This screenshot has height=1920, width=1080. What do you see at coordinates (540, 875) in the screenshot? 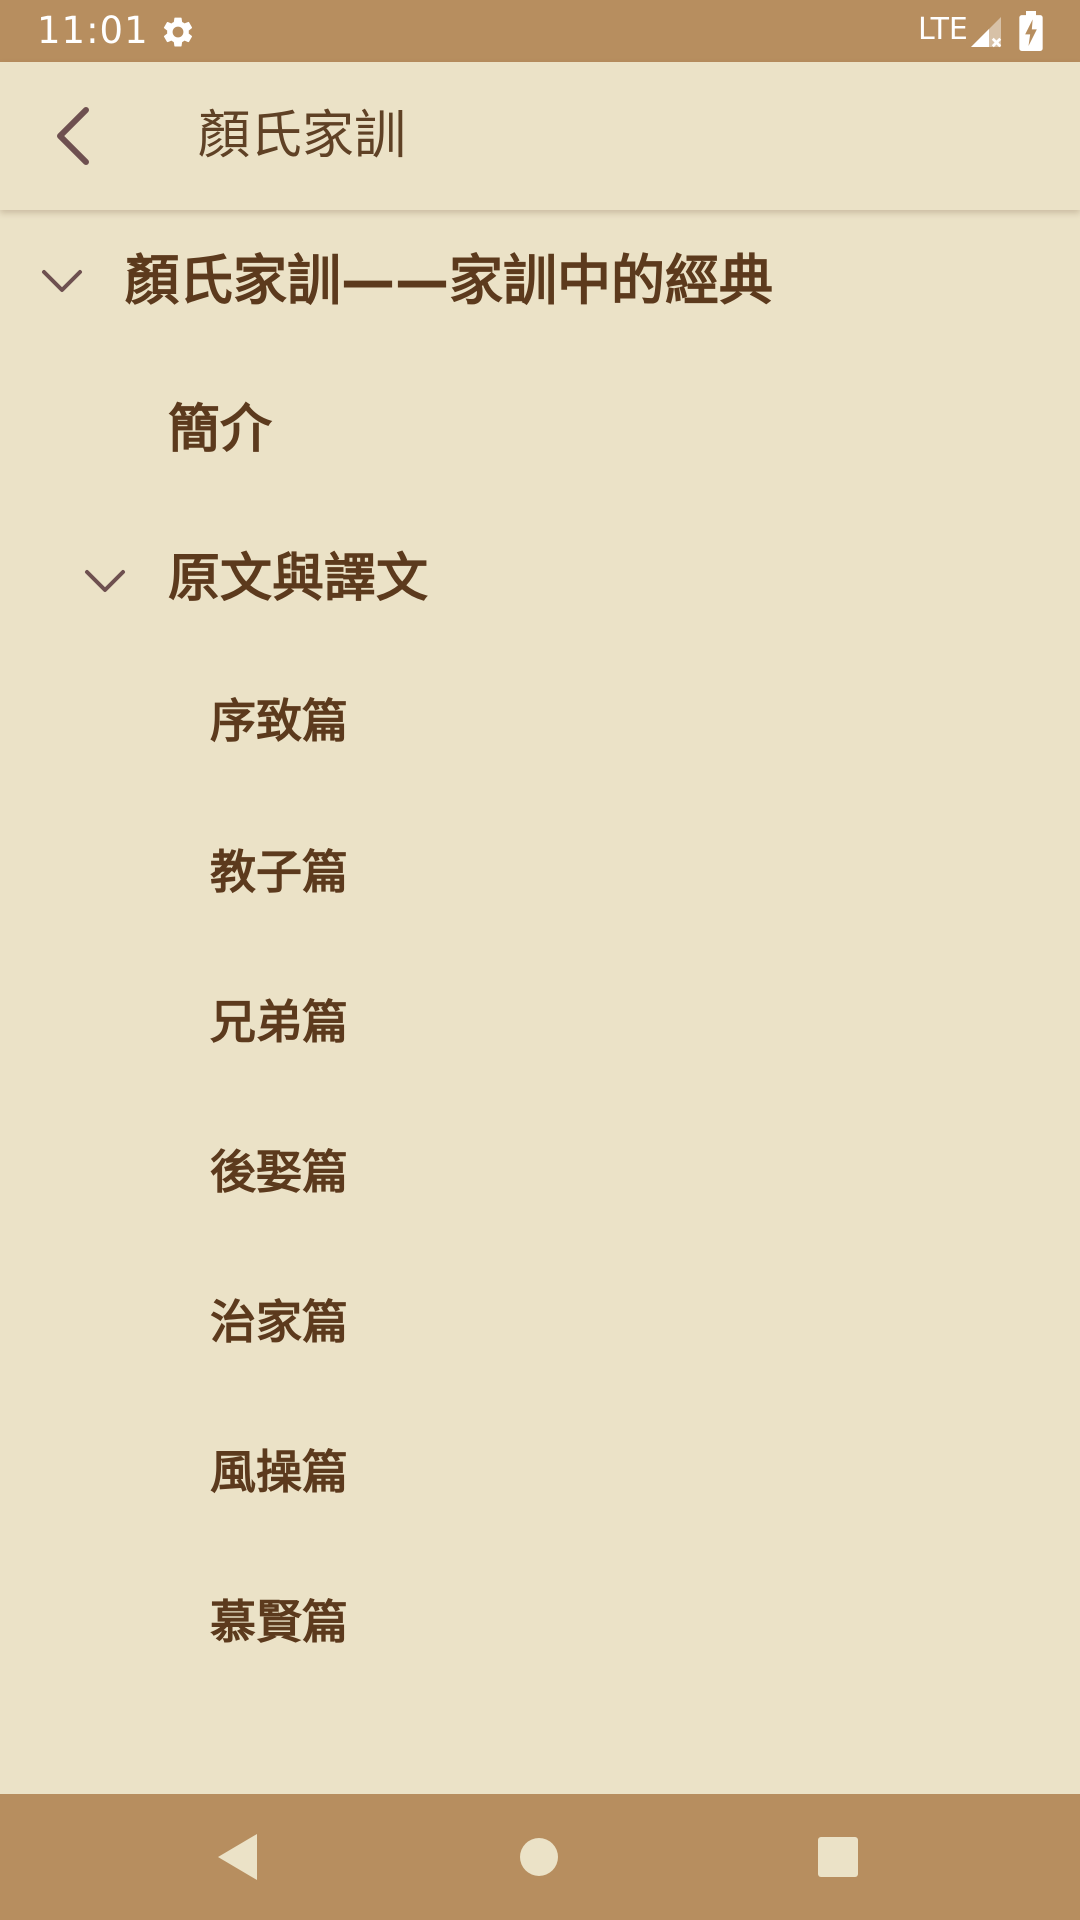
I see `tree-item-chapter: 教子篇` at bounding box center [540, 875].